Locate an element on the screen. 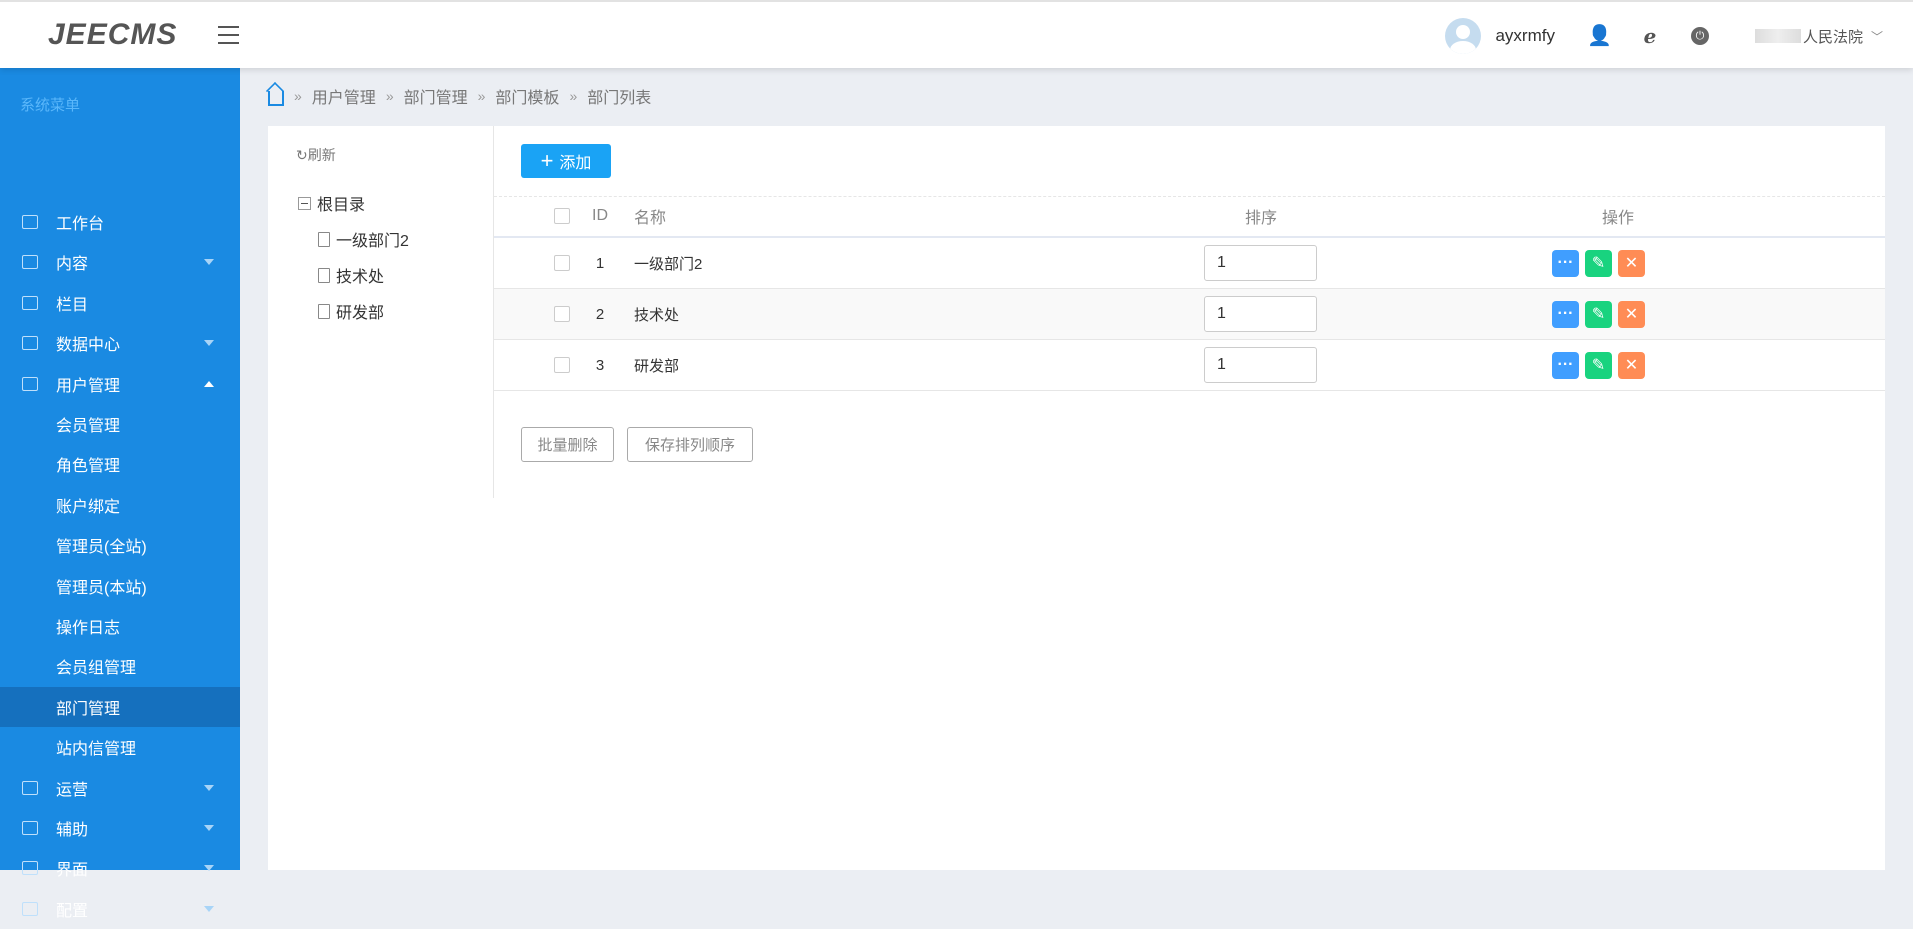 This screenshot has width=1913, height=929. tree-node: 技术处 is located at coordinates (351, 275).